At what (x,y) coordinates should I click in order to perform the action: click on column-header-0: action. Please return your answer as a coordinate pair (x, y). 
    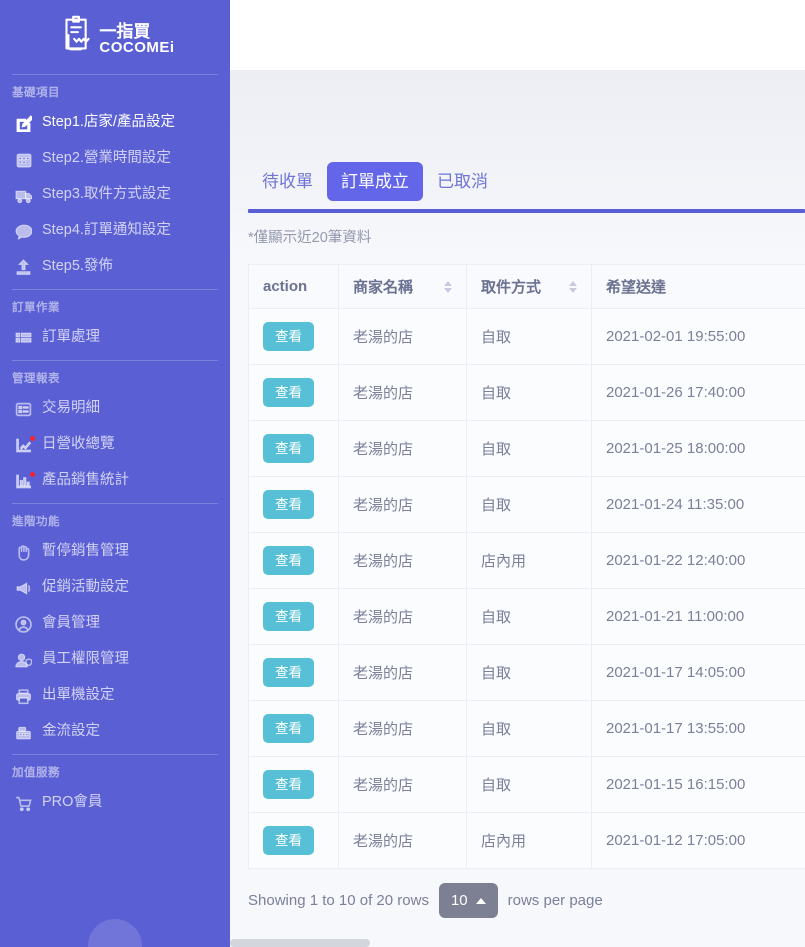
    Looking at the image, I should click on (293, 286).